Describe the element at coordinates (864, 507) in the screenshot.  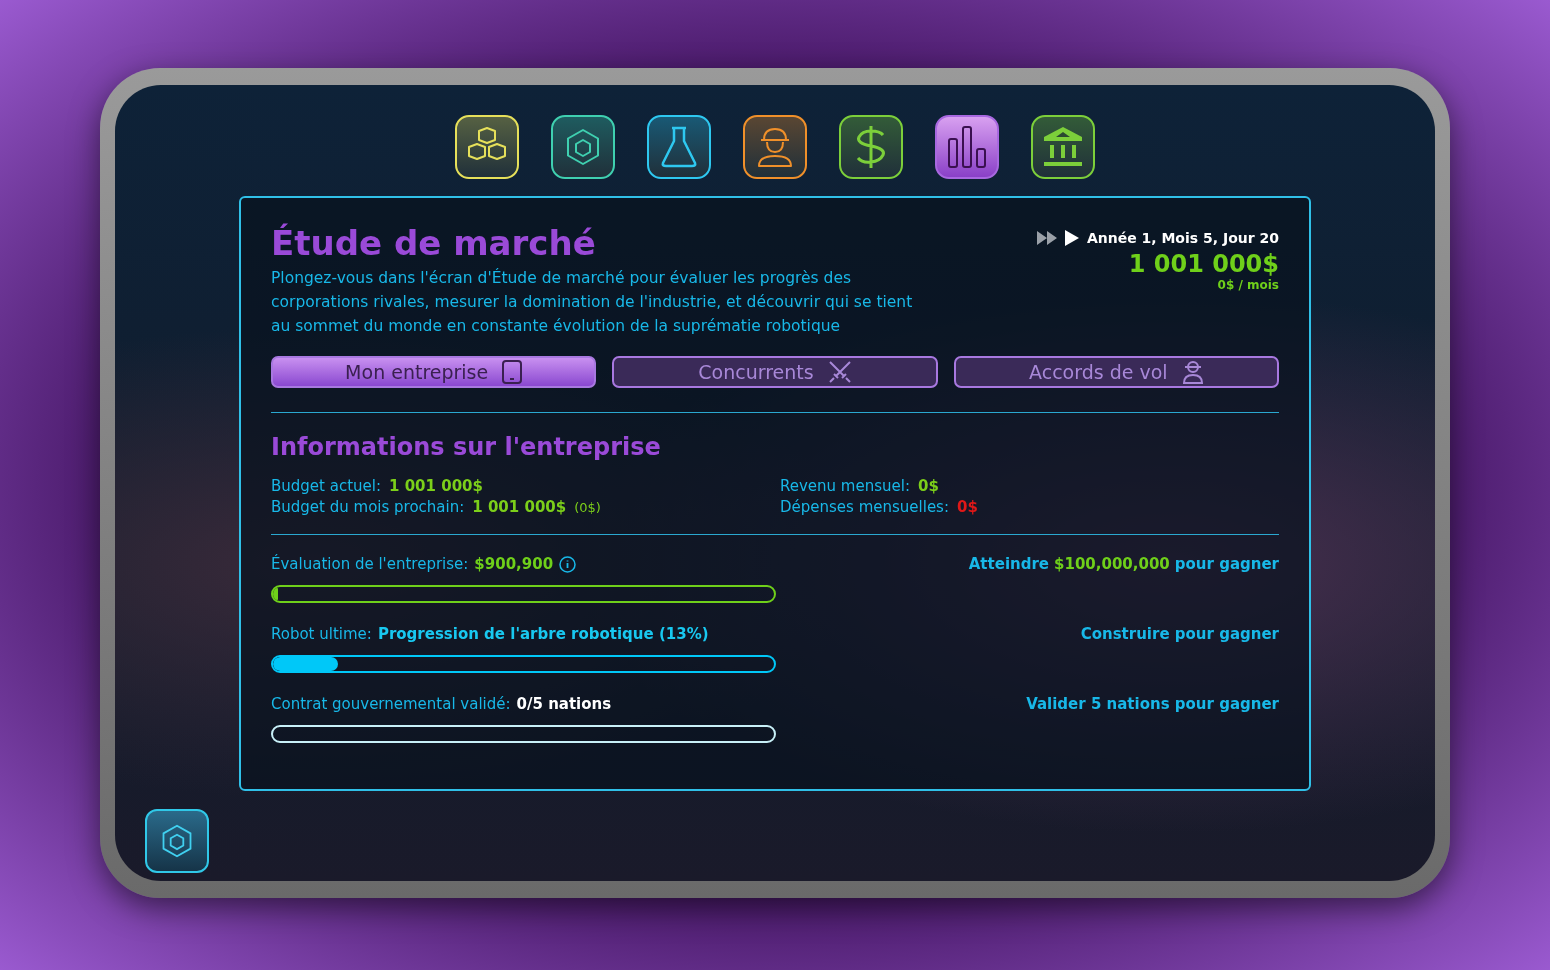
I see `info-label: Dépenses mensuelles:` at that location.